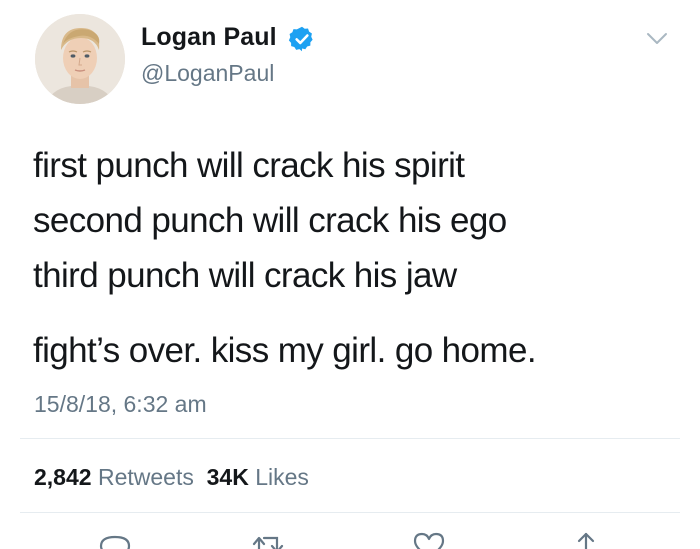 This screenshot has width=700, height=549. I want to click on tweet-stats: 2,842 Retweets 34K Likes, so click(171, 477).